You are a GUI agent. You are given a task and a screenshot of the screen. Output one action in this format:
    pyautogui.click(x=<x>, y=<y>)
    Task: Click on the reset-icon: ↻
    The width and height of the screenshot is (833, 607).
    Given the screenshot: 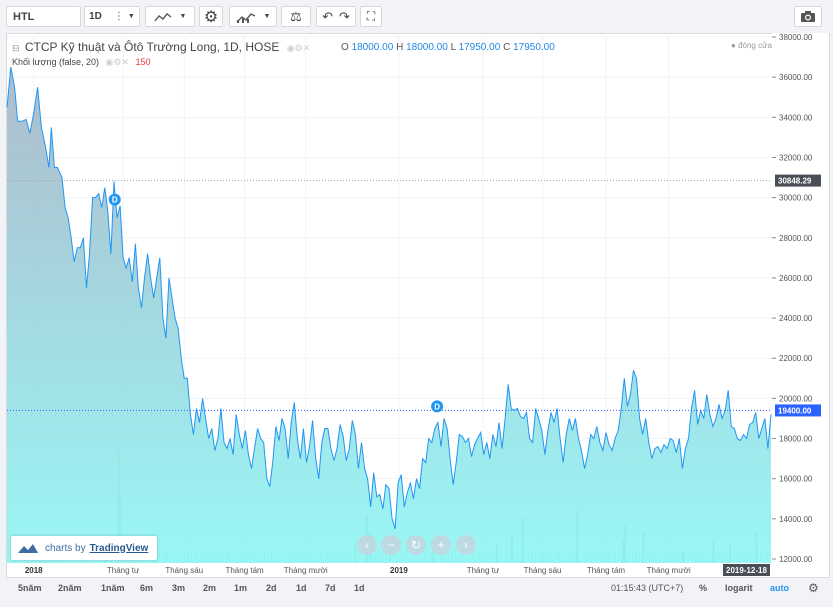 What is the action you would take?
    pyautogui.click(x=416, y=545)
    